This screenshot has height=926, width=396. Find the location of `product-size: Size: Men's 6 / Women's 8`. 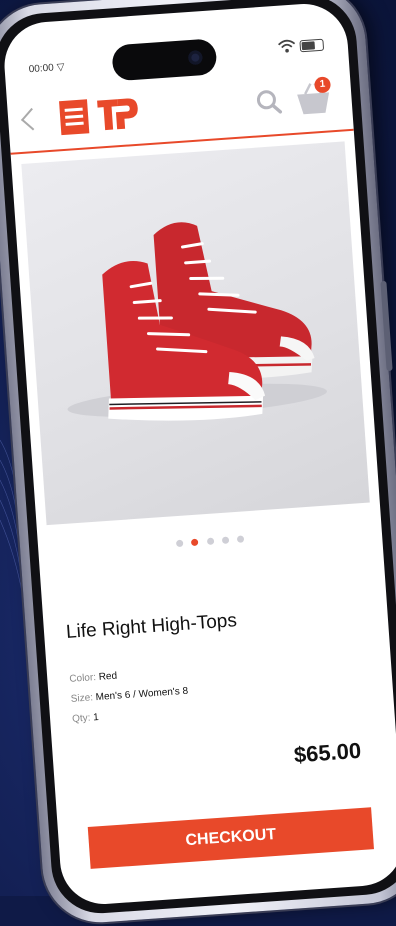

product-size: Size: Men's 6 / Women's 8 is located at coordinates (129, 695).